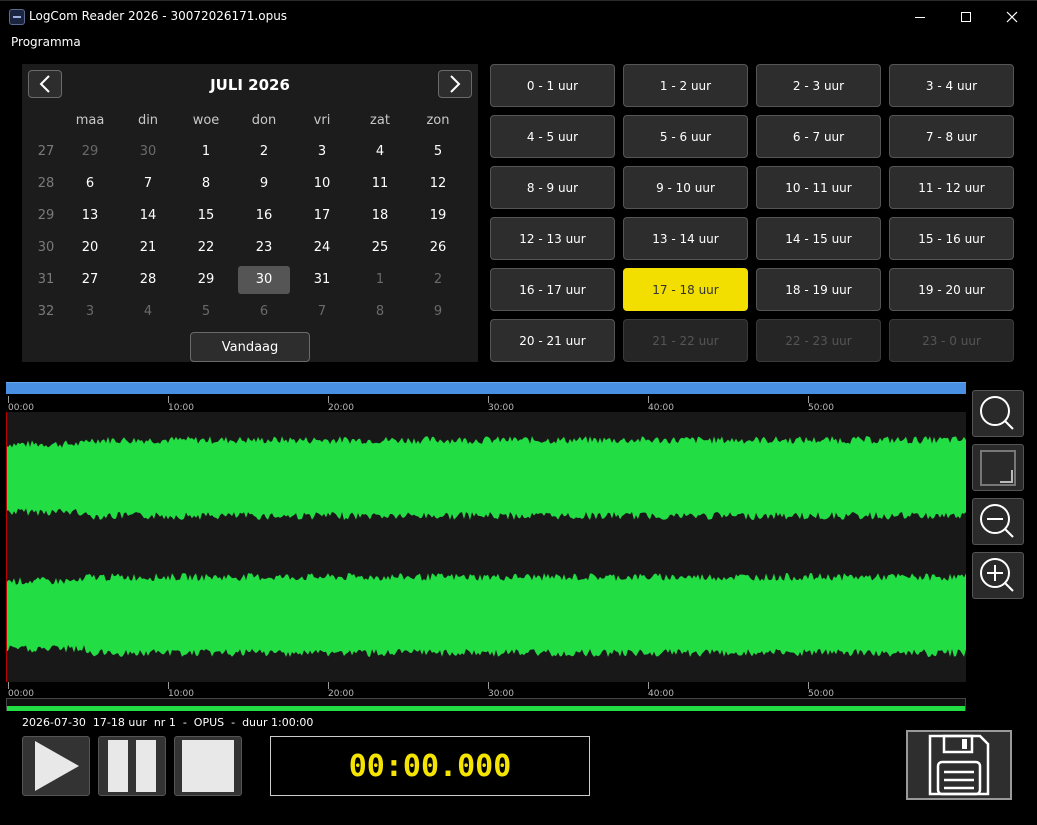 Image resolution: width=1037 pixels, height=825 pixels. What do you see at coordinates (322, 120) in the screenshot?
I see `weekday-header: vri` at bounding box center [322, 120].